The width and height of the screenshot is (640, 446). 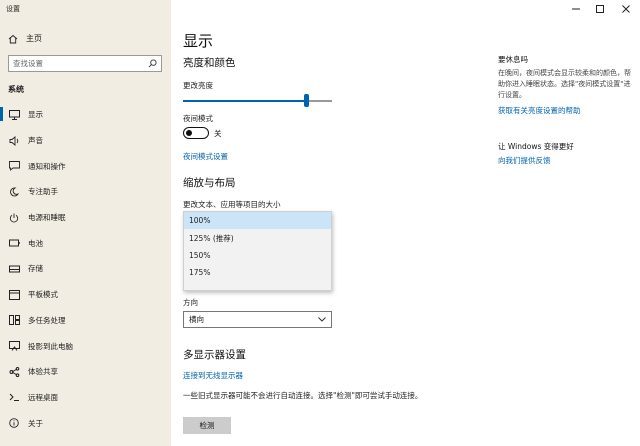 I want to click on slider-thumb, so click(x=307, y=100).